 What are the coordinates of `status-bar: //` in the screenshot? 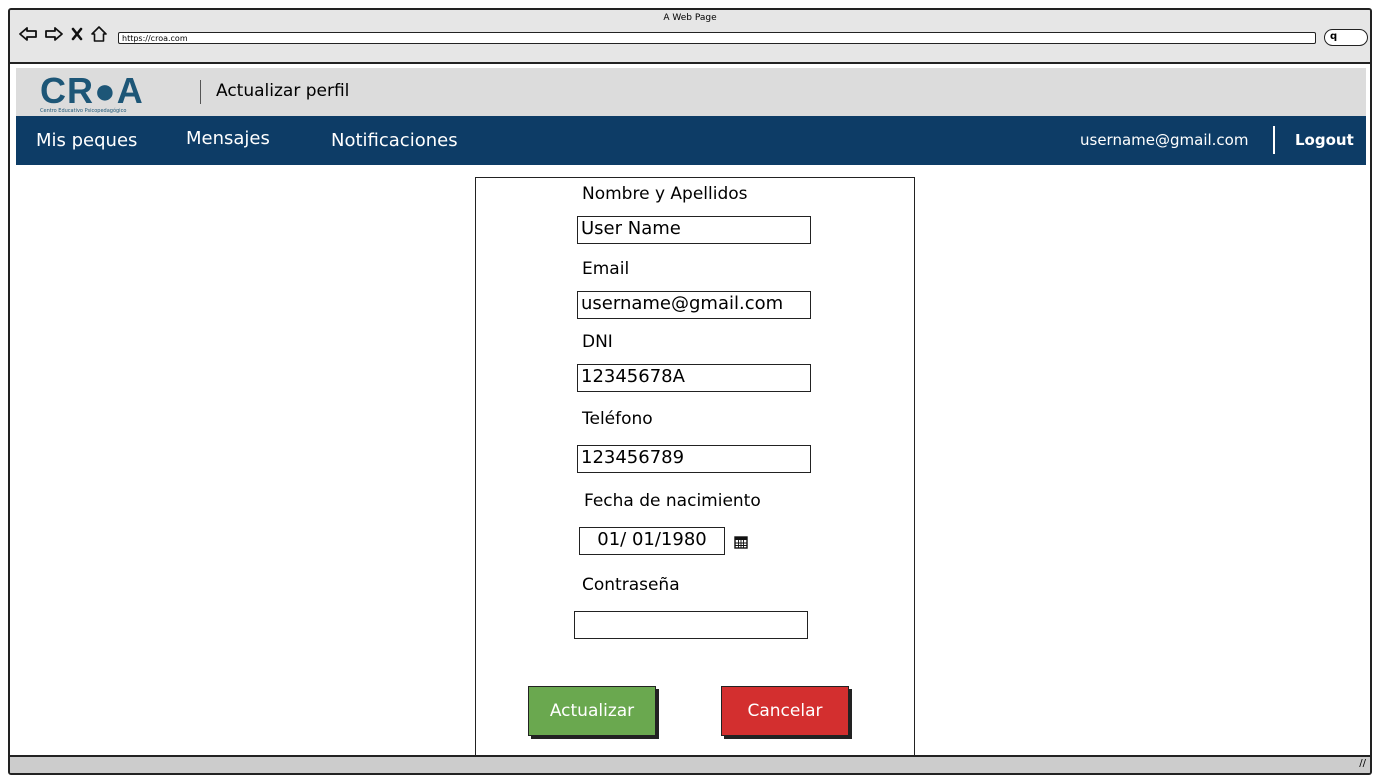 It's located at (690, 764).